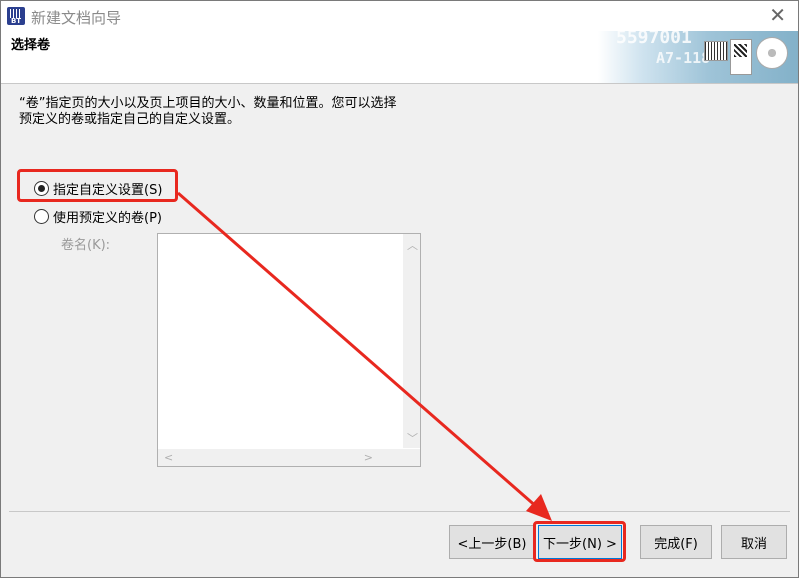  I want to click on finish-button: 完成(F), so click(676, 542).